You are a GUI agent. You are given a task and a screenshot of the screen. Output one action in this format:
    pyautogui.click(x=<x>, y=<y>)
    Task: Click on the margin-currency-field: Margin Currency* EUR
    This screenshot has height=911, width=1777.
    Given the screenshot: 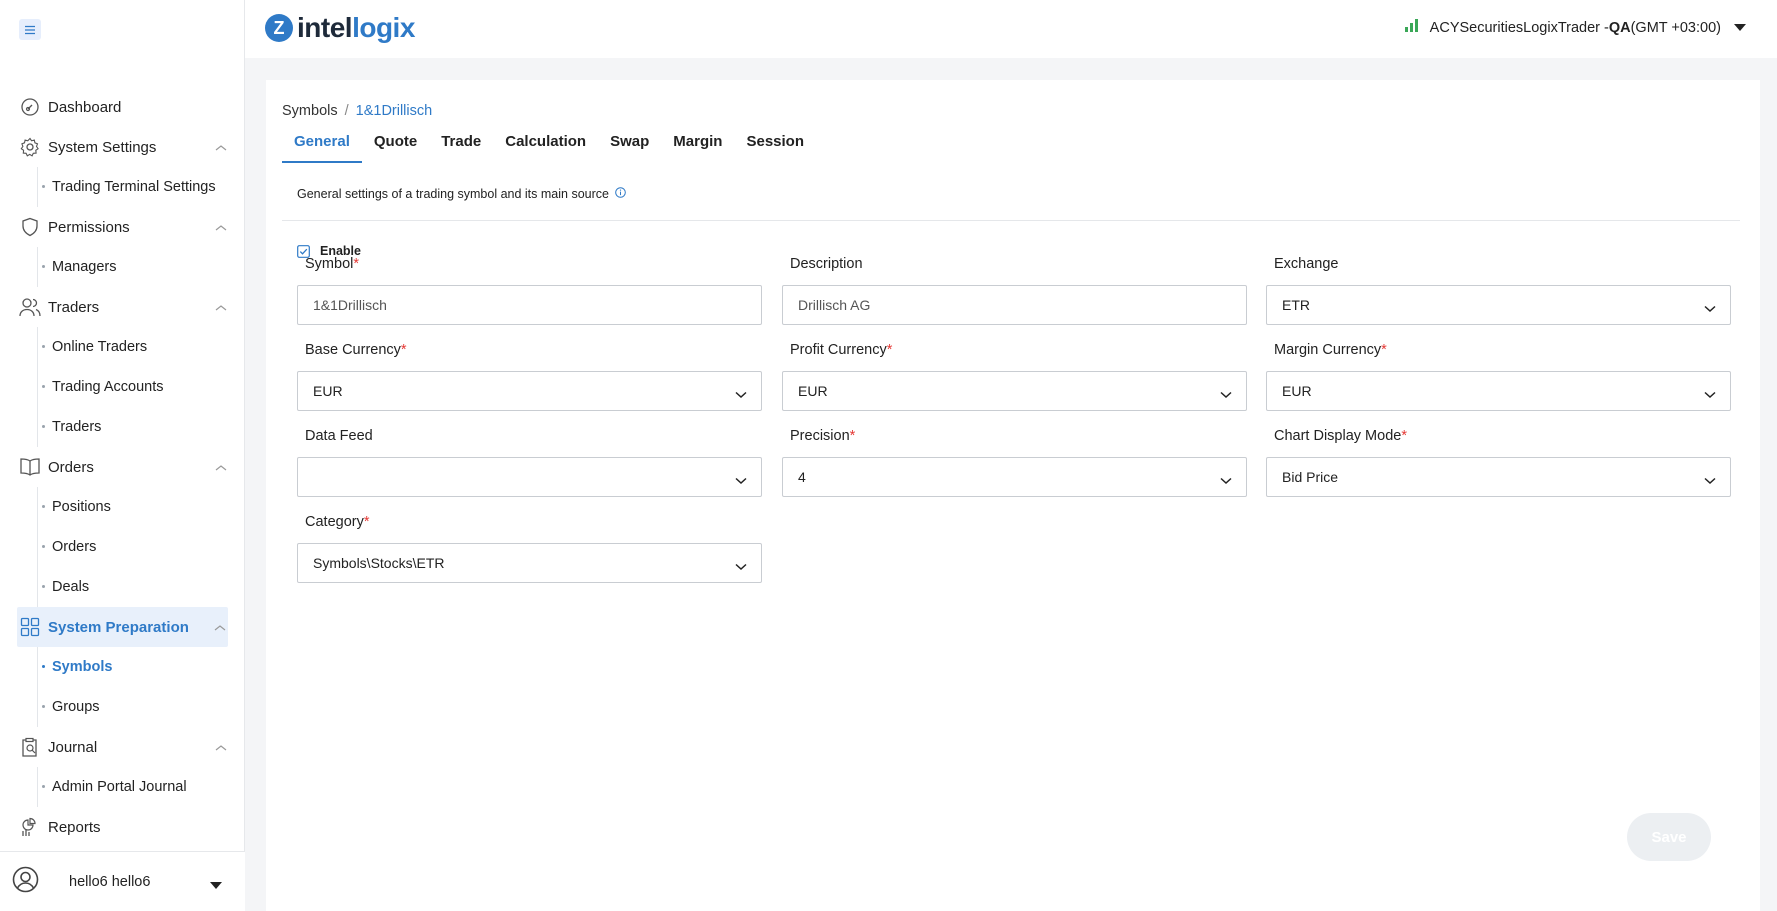 What is the action you would take?
    pyautogui.click(x=1498, y=376)
    